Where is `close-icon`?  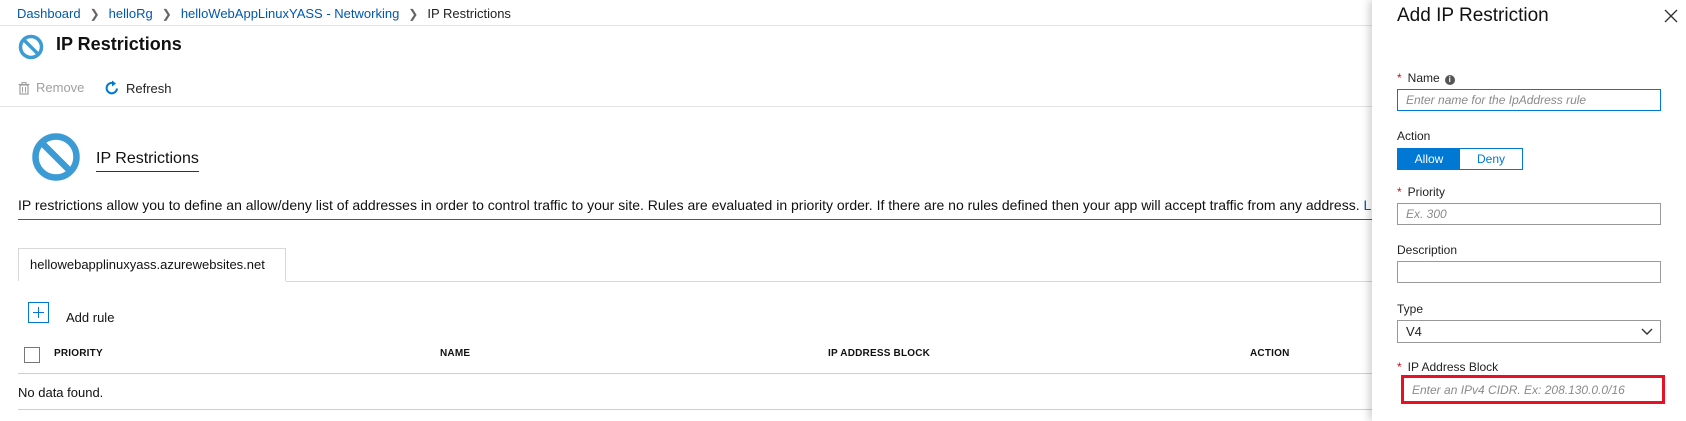 close-icon is located at coordinates (1671, 16).